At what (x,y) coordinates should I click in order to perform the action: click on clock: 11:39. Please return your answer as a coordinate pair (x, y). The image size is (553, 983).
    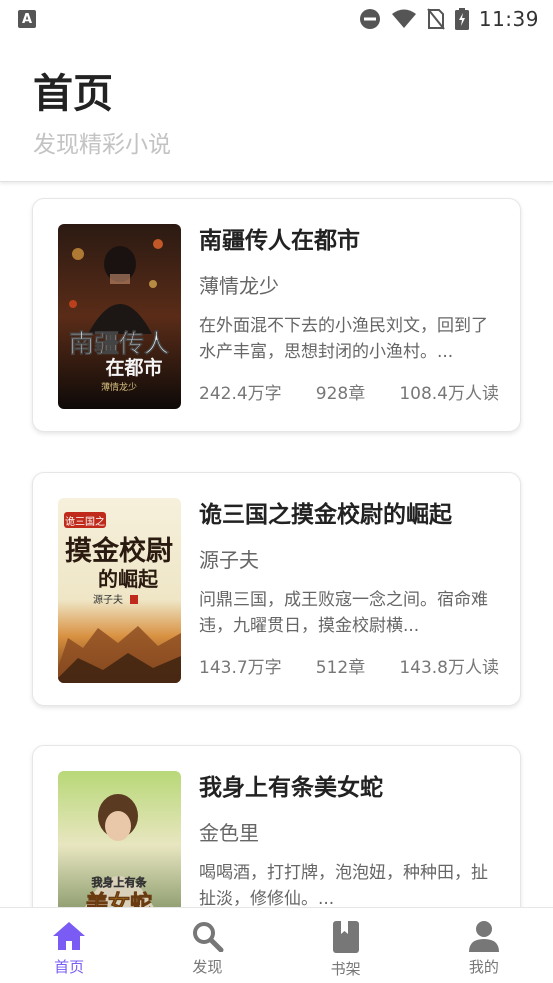
    Looking at the image, I should click on (508, 19).